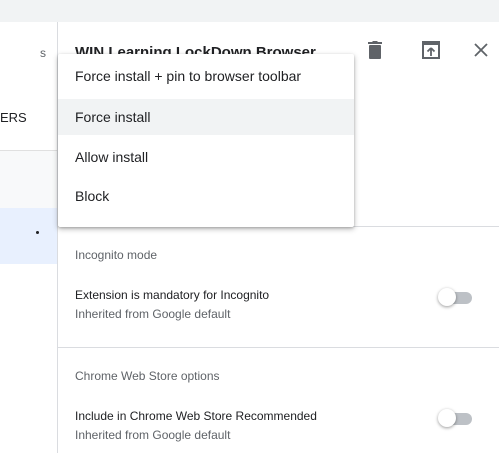 The image size is (499, 454). I want to click on cws-toggle-knob, so click(447, 418).